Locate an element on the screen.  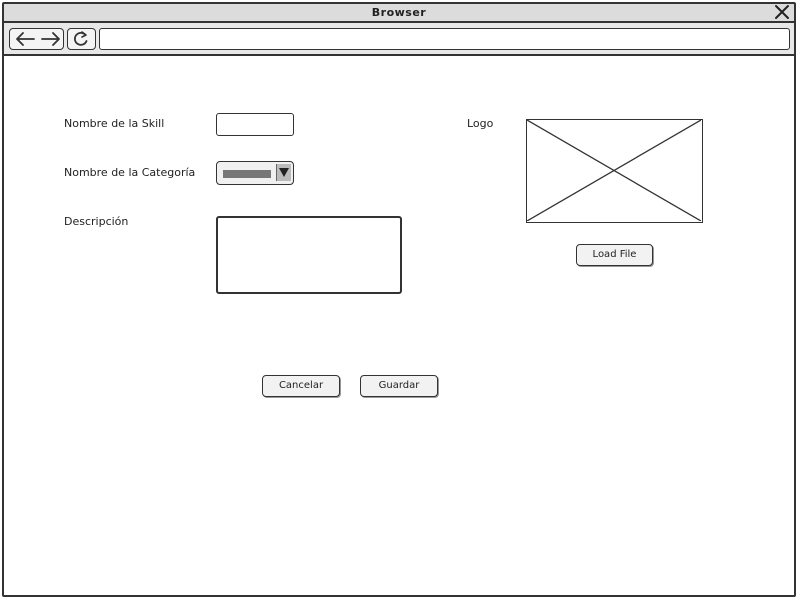
arrow-left-icon is located at coordinates (26, 39).